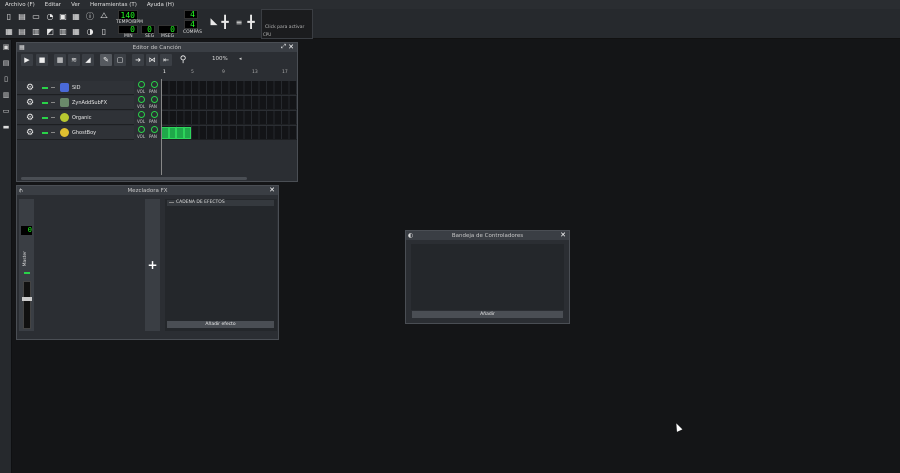  I want to click on time-sig-denominator: 4, so click(191, 24).